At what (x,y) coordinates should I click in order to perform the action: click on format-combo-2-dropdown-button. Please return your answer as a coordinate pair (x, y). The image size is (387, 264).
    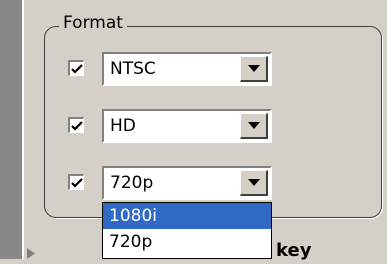
    Looking at the image, I should click on (254, 126).